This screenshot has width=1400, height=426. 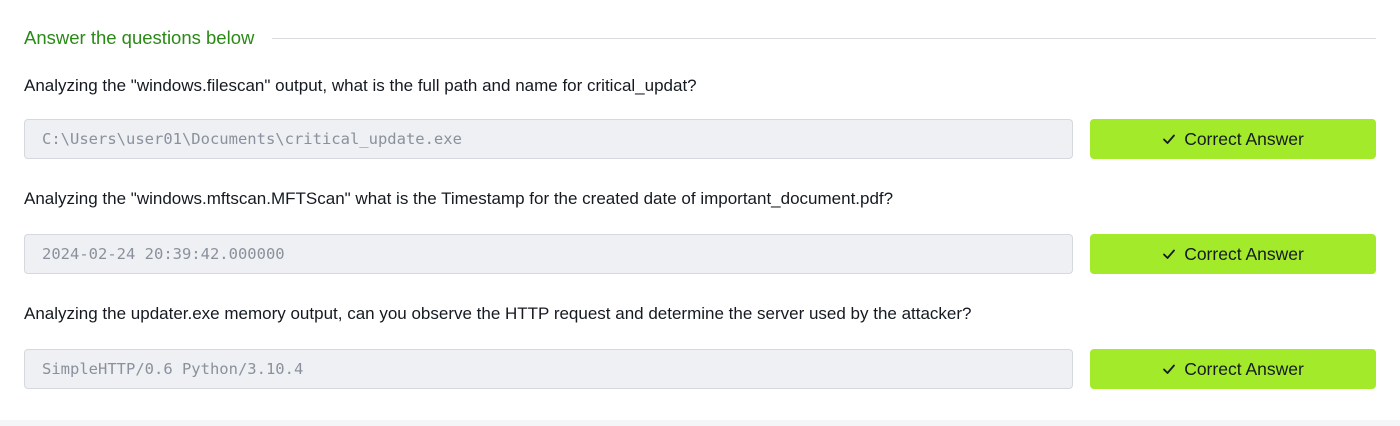 I want to click on section-title: Answer the questions below, so click(x=139, y=37).